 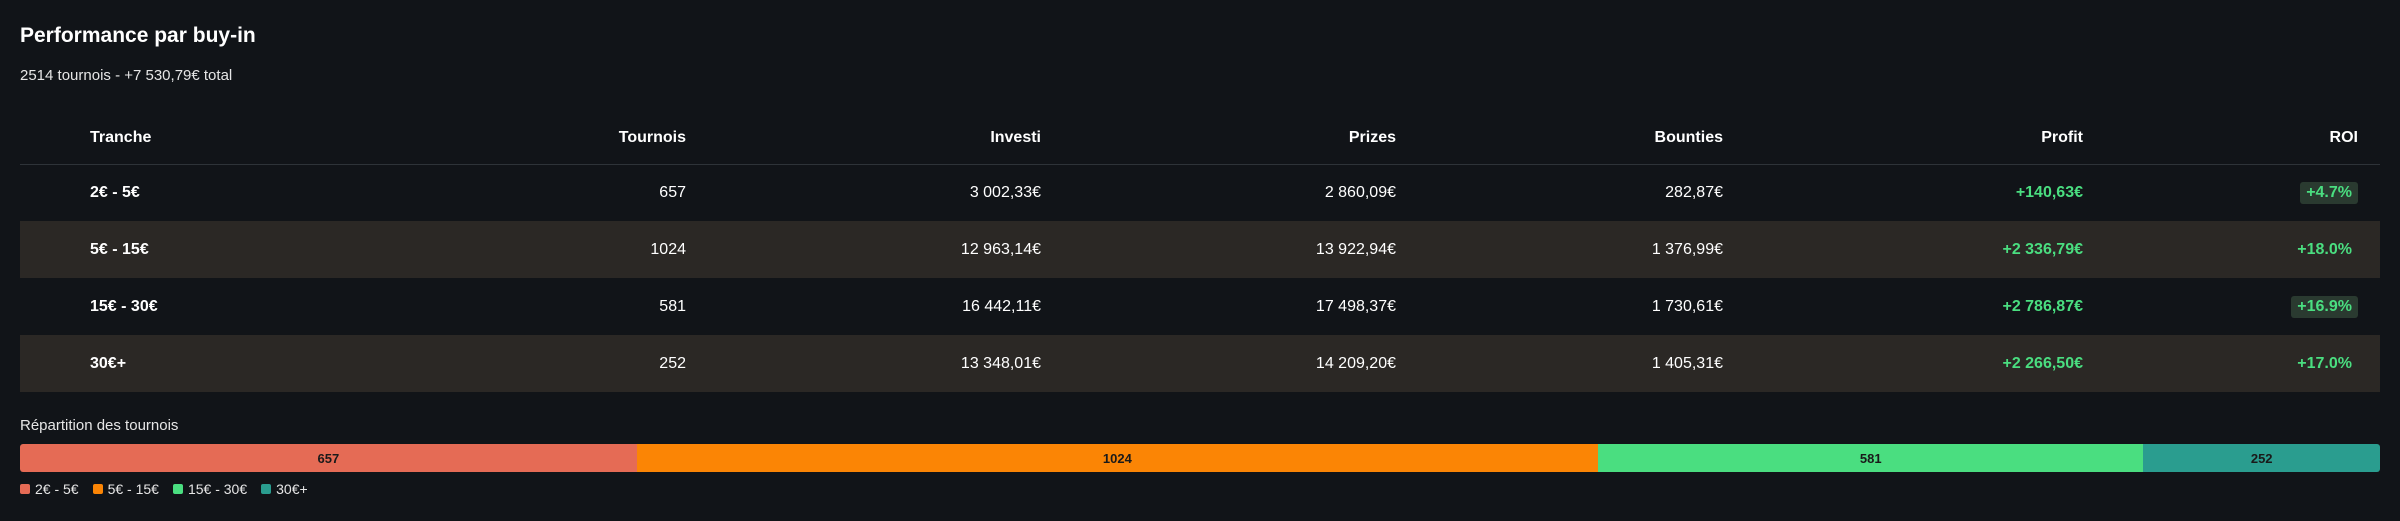 What do you see at coordinates (523, 138) in the screenshot?
I see `column-header-tournois: Tournois` at bounding box center [523, 138].